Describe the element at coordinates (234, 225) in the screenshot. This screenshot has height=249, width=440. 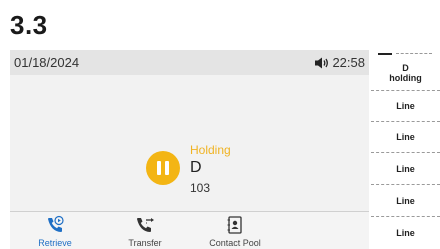
I see `contact-book-icon` at that location.